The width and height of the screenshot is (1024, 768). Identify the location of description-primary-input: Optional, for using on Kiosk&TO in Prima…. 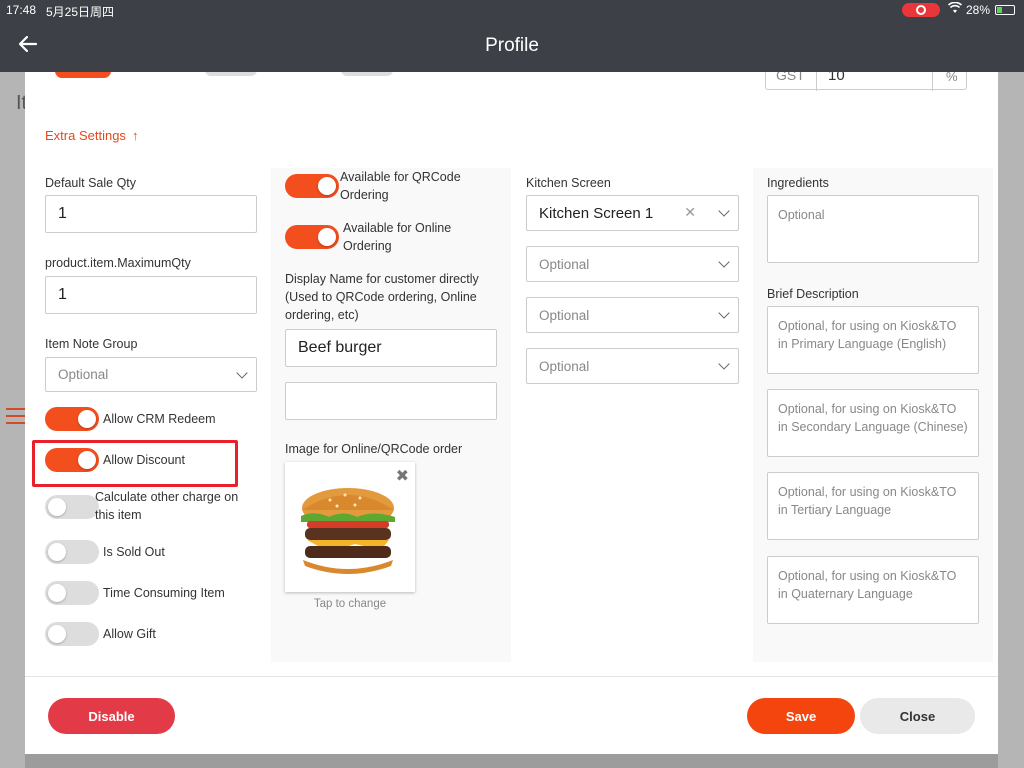
(873, 340).